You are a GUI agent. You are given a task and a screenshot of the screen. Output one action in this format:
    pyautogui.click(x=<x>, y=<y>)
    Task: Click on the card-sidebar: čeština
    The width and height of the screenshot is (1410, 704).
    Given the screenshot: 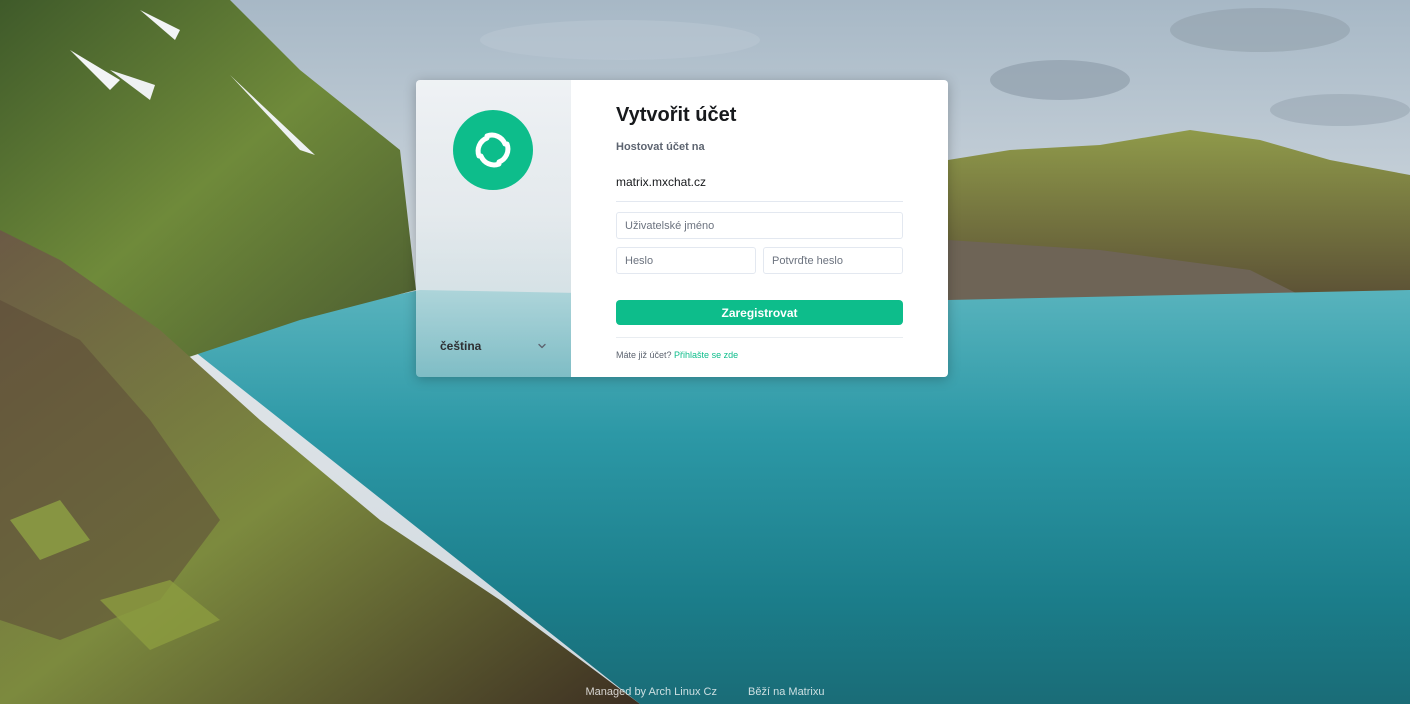 What is the action you would take?
    pyautogui.click(x=493, y=228)
    